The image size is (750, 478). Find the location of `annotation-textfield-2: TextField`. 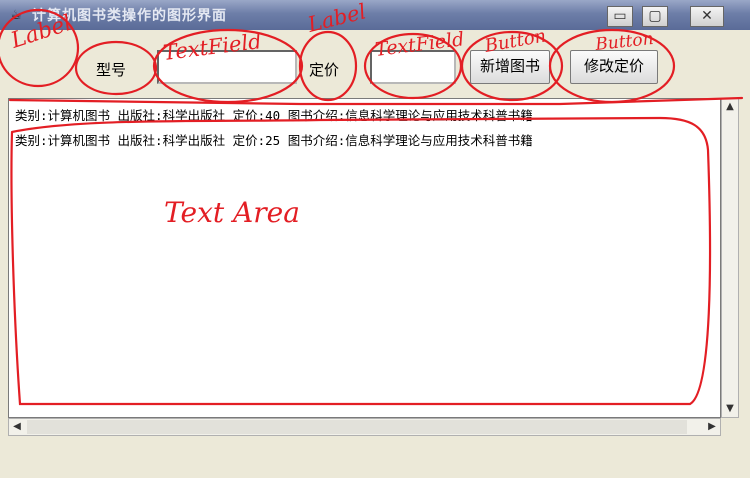

annotation-textfield-2: TextField is located at coordinates (420, 44).